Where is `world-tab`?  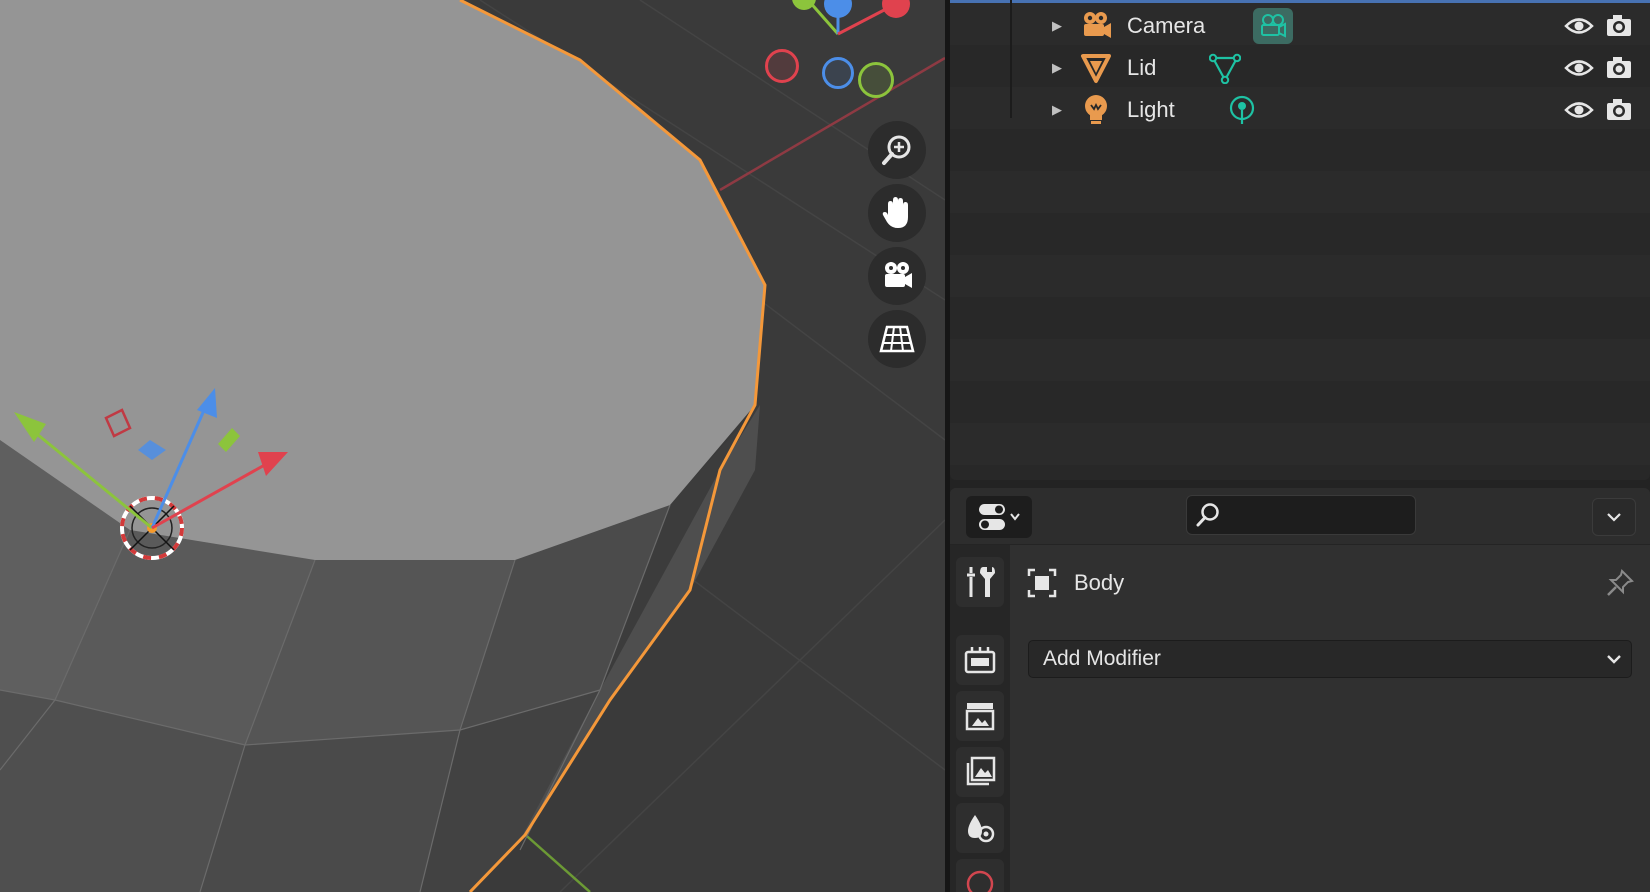
world-tab is located at coordinates (980, 875).